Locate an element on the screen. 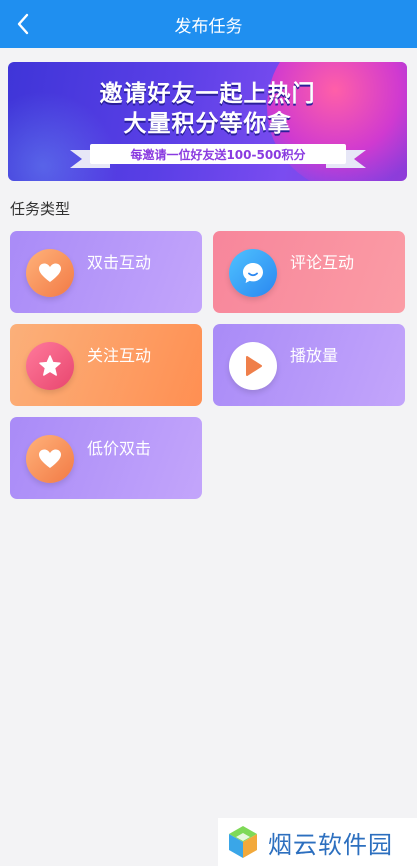  task-card-cheap-double-tap: 低价双击 is located at coordinates (106, 458).